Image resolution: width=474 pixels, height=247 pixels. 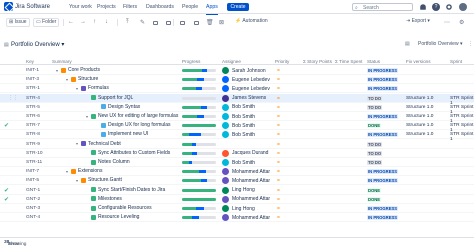 What do you see at coordinates (182, 23) in the screenshot?
I see `duplicate-icon` at bounding box center [182, 23].